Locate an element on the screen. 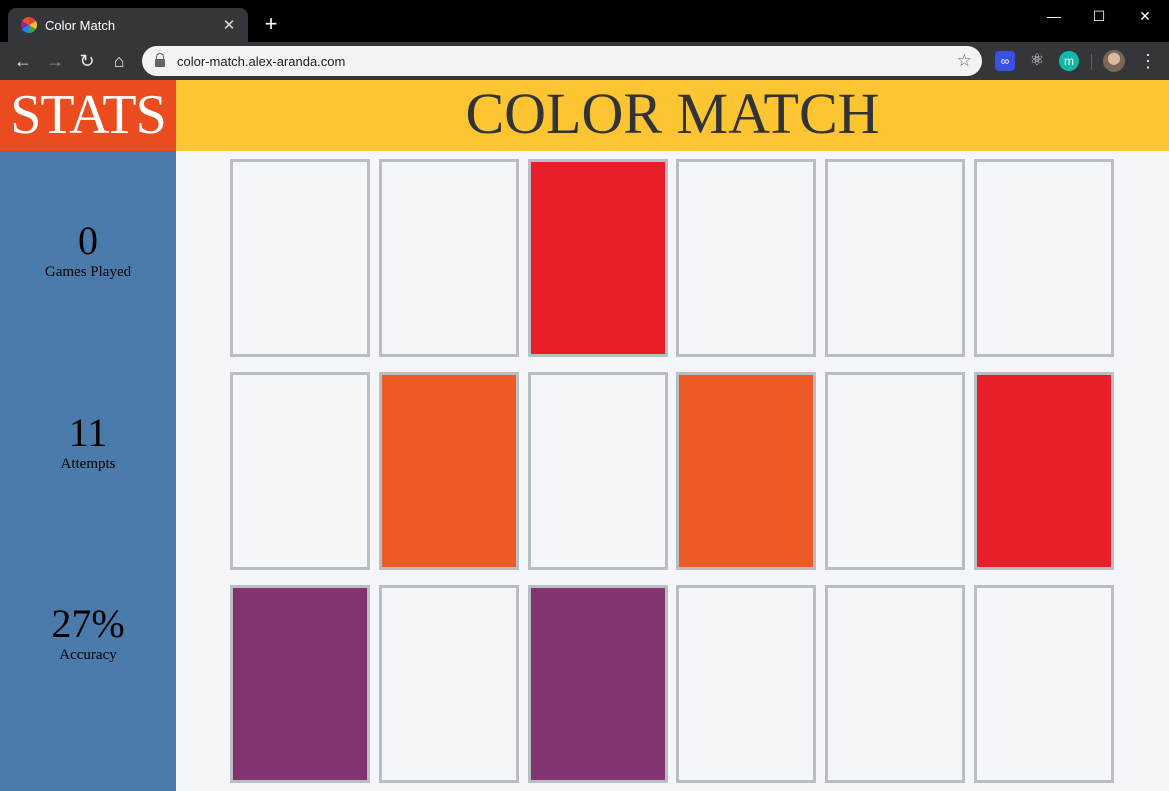 Image resolution: width=1169 pixels, height=791 pixels. extension-infinity-icon: ∞ is located at coordinates (1005, 61).